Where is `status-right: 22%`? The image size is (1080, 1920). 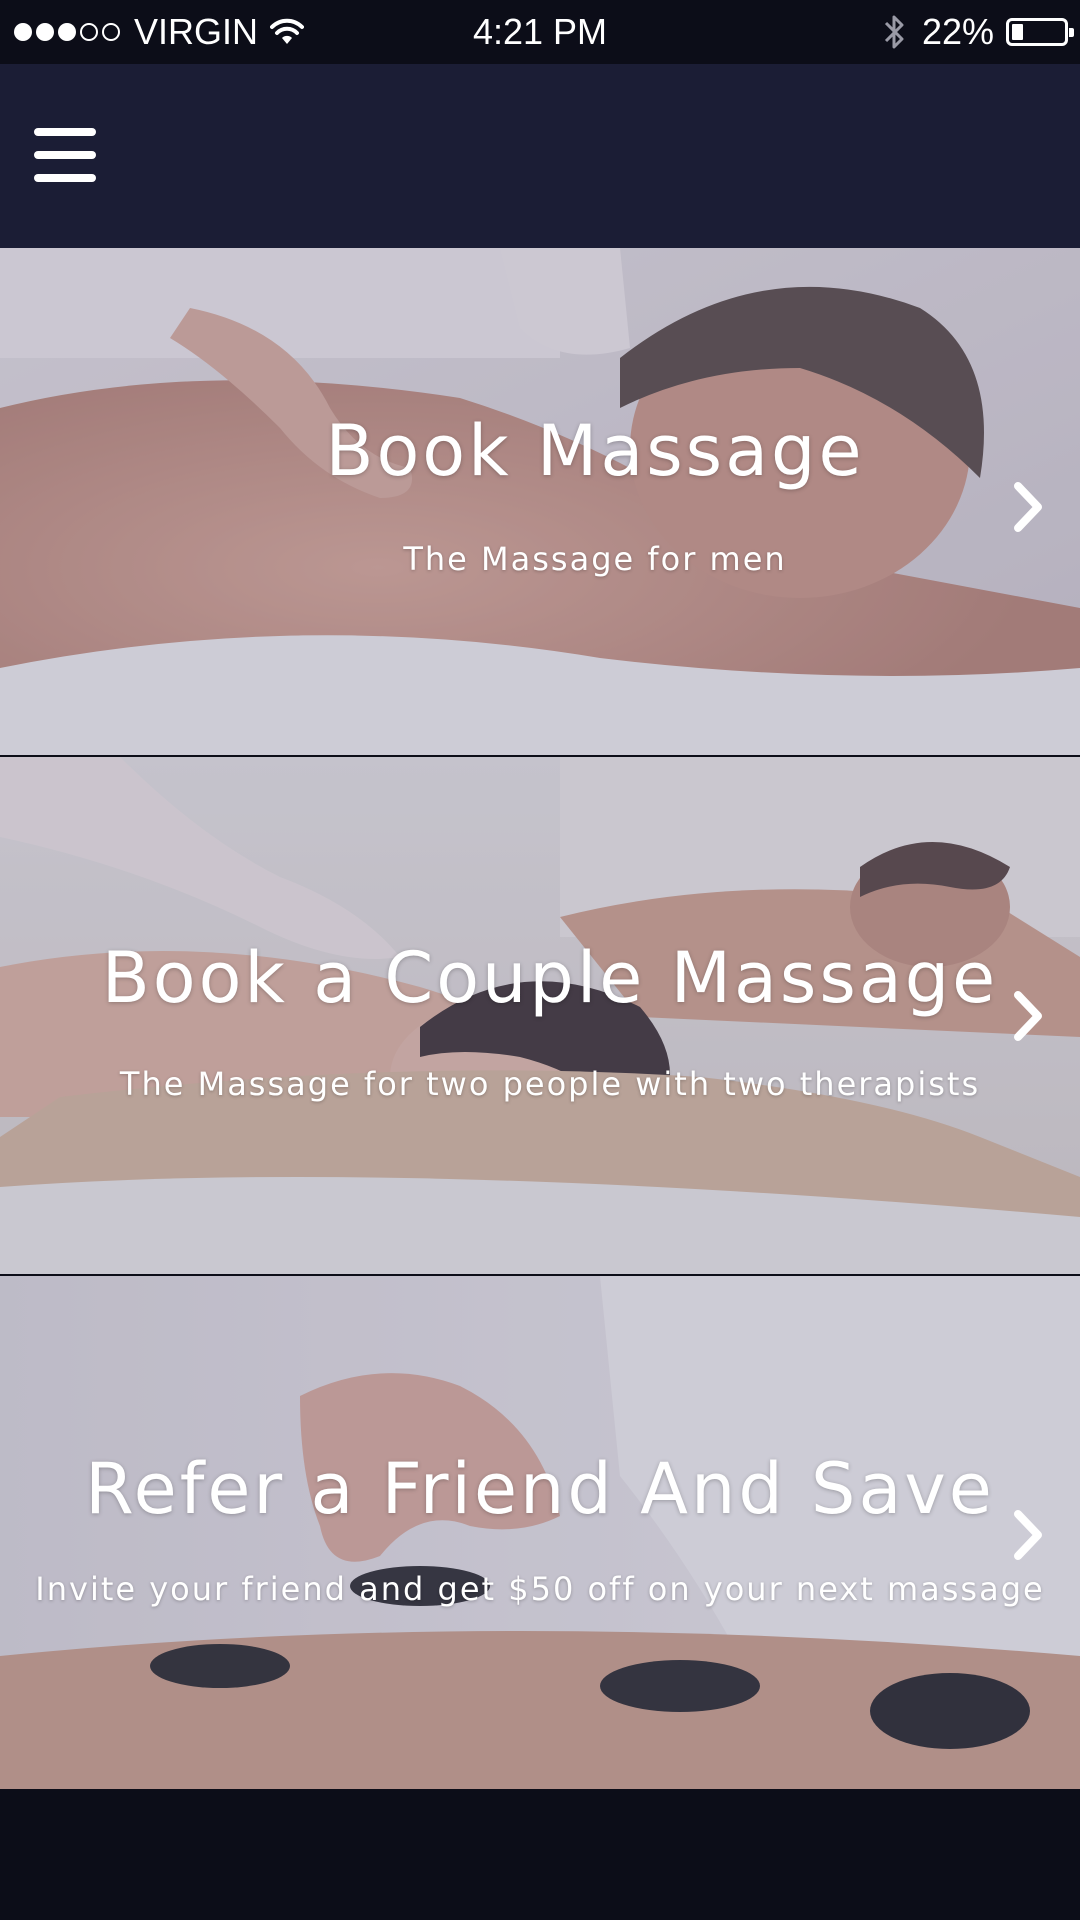 status-right: 22% is located at coordinates (978, 32).